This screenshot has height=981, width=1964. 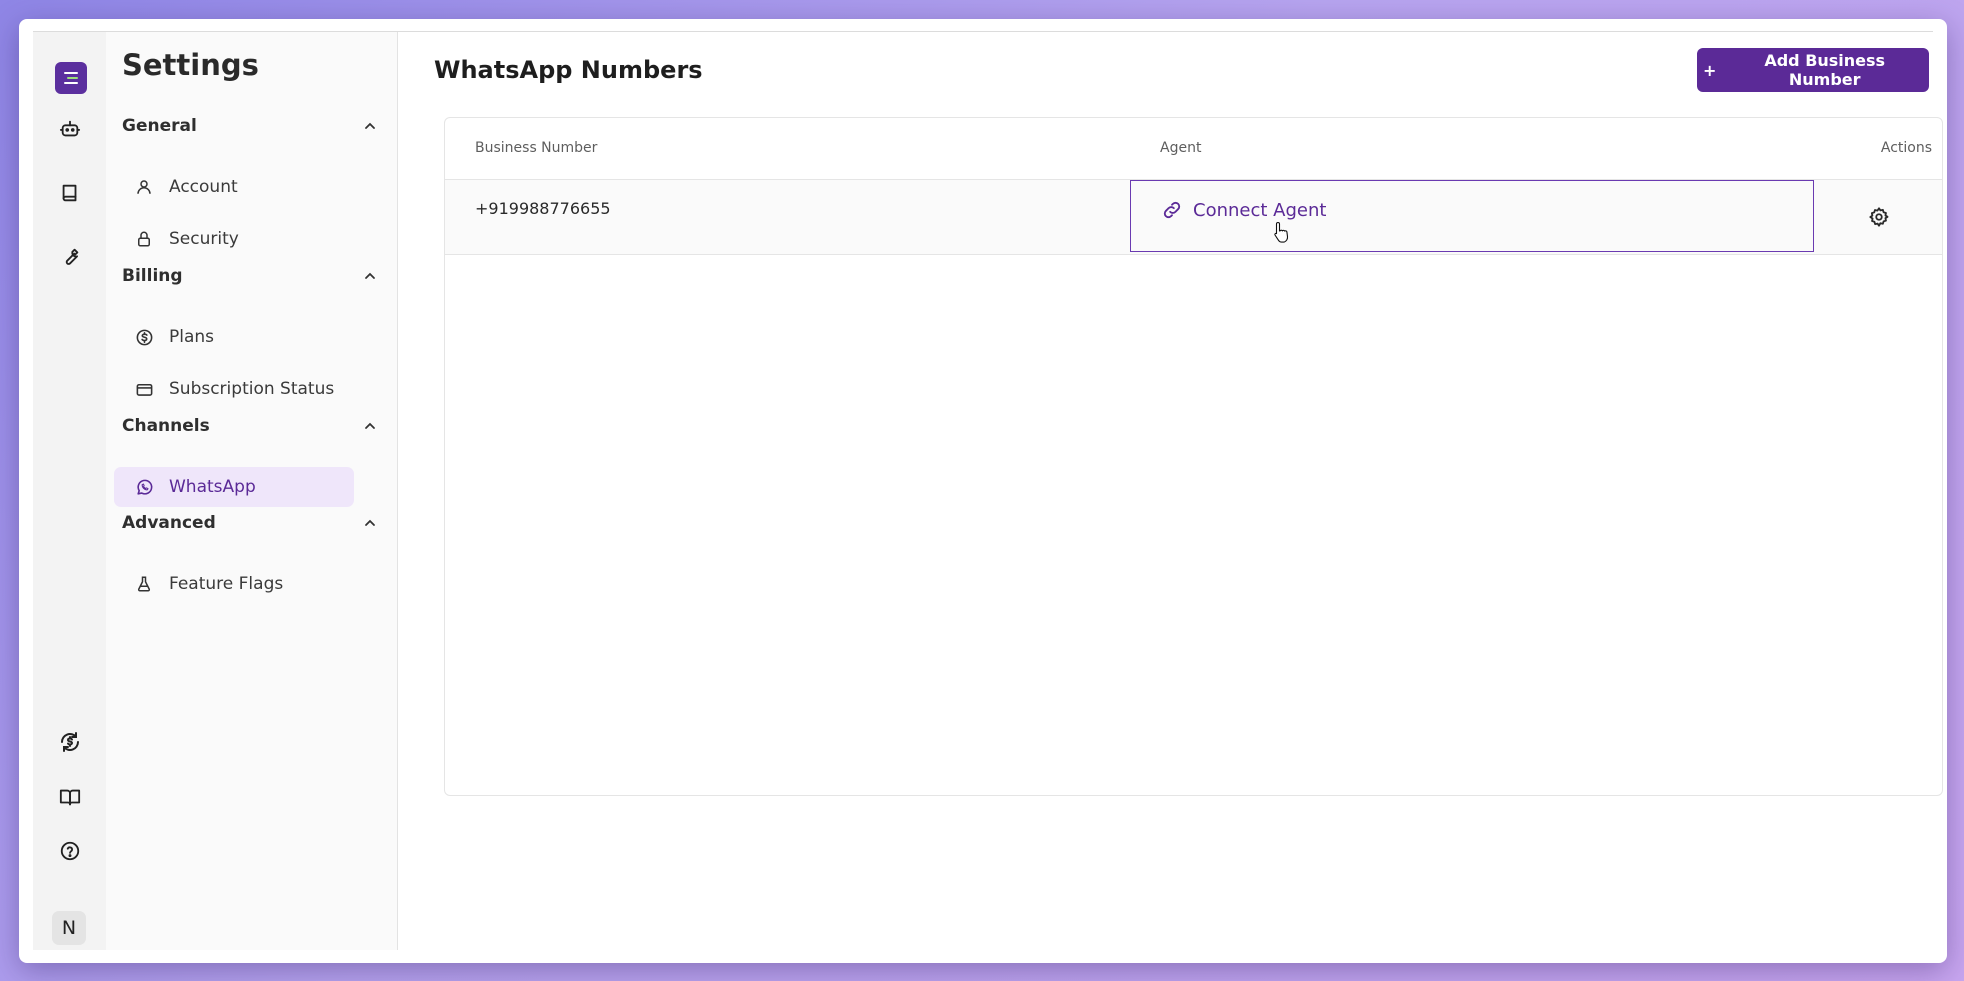 I want to click on connect-agent-label: Connect Agent, so click(x=1260, y=210).